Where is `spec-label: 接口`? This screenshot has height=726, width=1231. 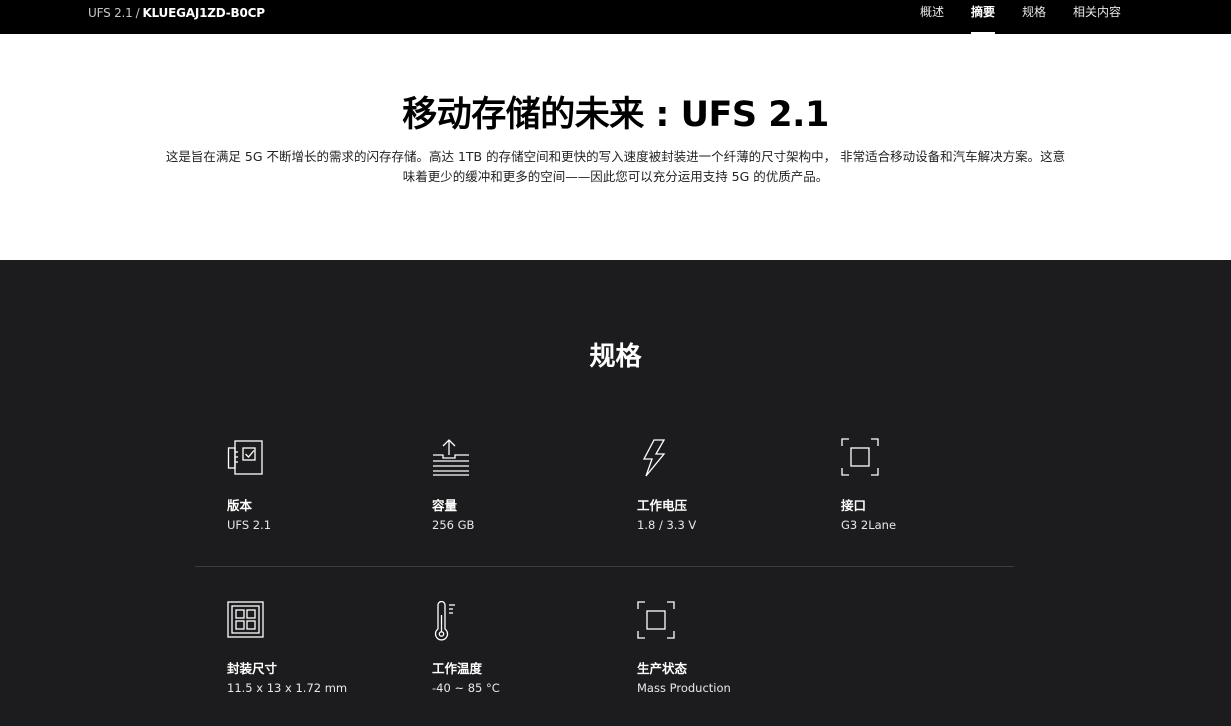 spec-label: 接口 is located at coordinates (854, 505).